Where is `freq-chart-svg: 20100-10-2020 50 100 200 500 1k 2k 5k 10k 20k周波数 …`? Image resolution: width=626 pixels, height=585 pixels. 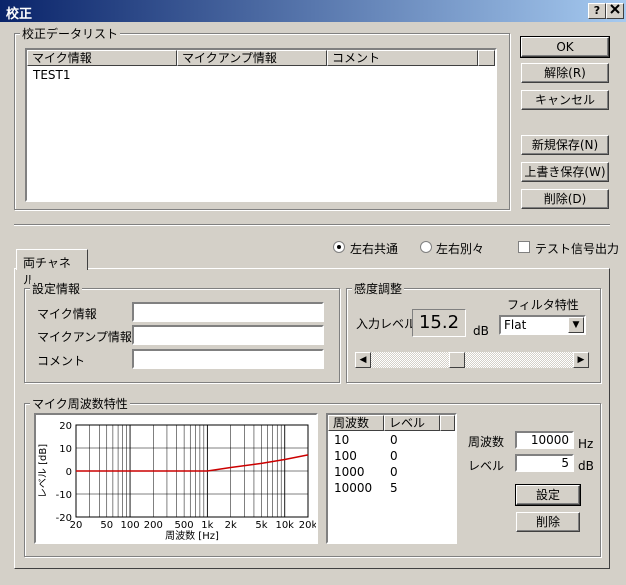
freq-chart-svg: 20100-10-2020 50 100 200 500 1k 2k 5k 10k 20k周波数 … is located at coordinates (176, 481).